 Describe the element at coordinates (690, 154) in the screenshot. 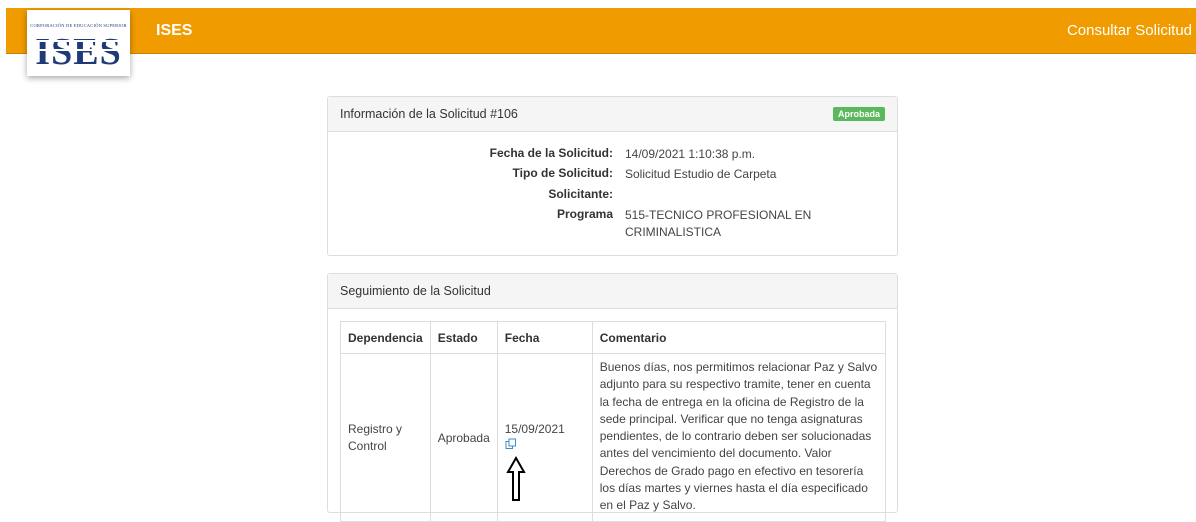

I see `field-value: 14/09/2021 1:10:38 p.m.` at that location.